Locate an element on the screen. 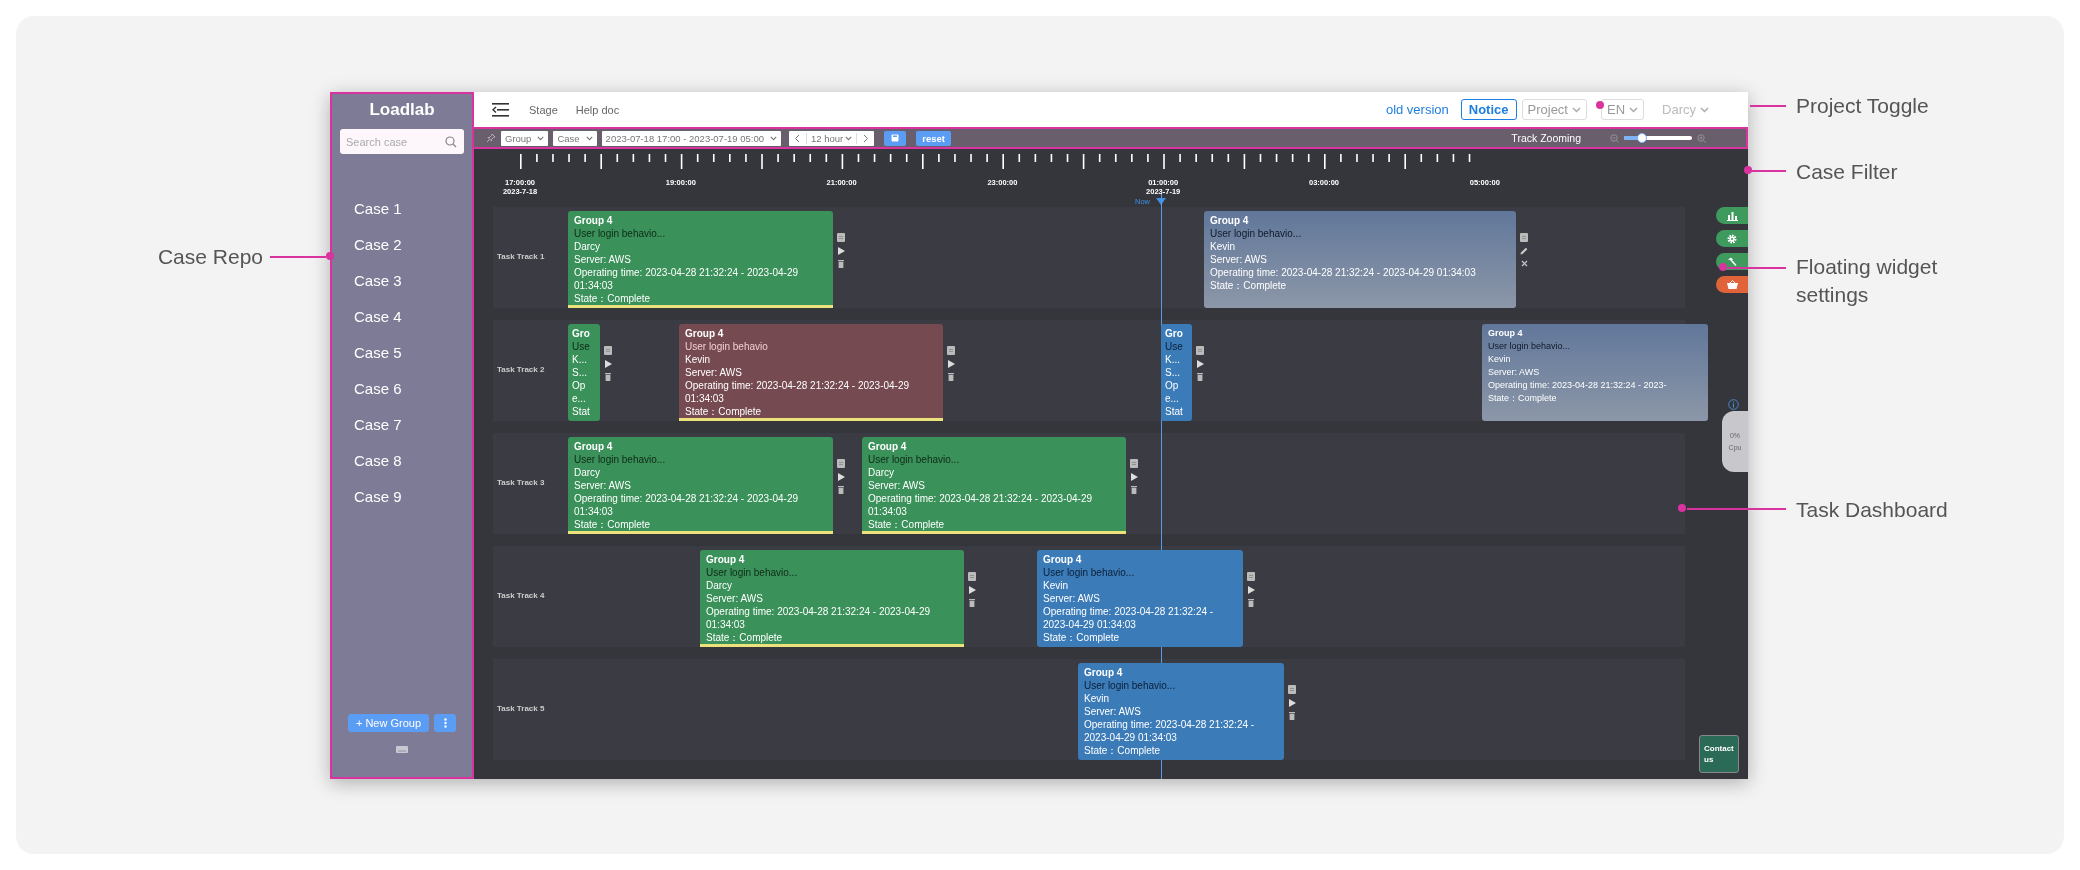 The height and width of the screenshot is (870, 2080). dropdown: Project is located at coordinates (1554, 109).